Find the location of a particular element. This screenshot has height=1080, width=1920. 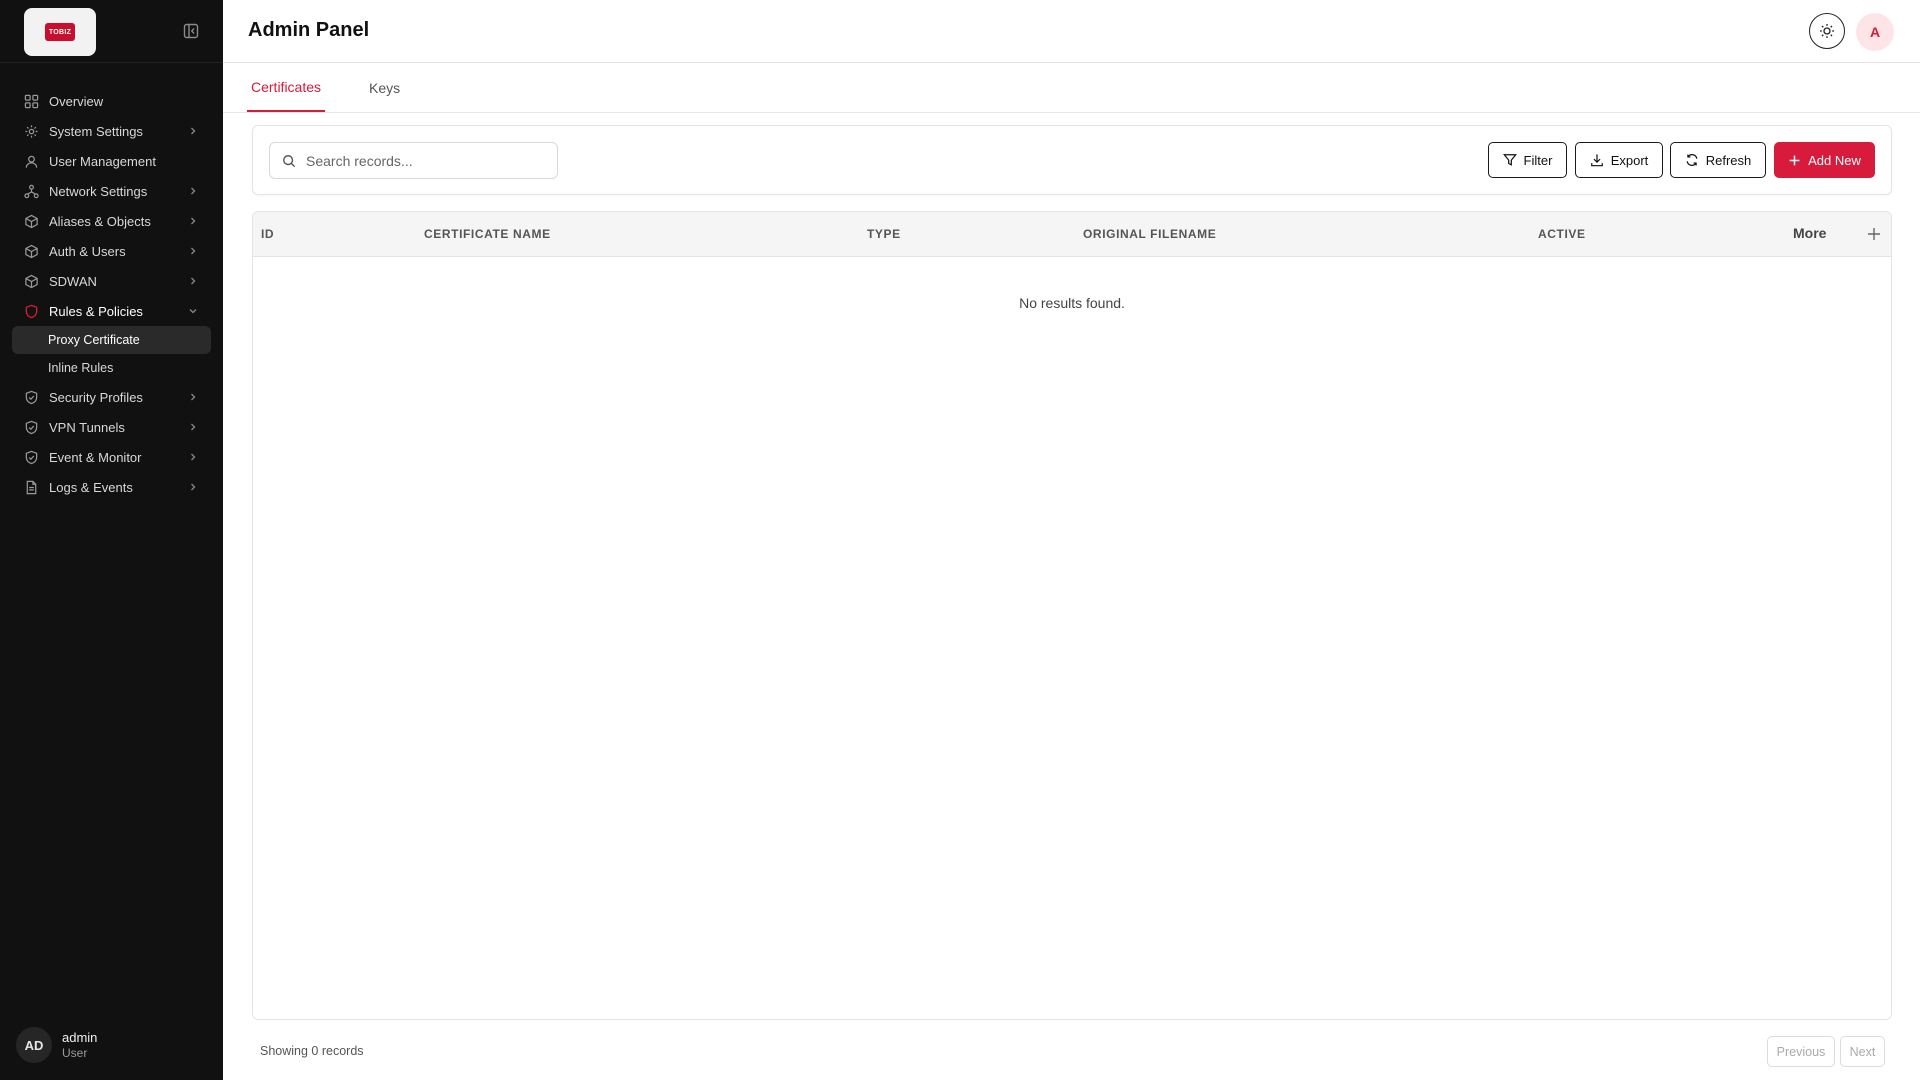

column-header-certificate-name: CERTIFICATE NAME is located at coordinates (487, 234).